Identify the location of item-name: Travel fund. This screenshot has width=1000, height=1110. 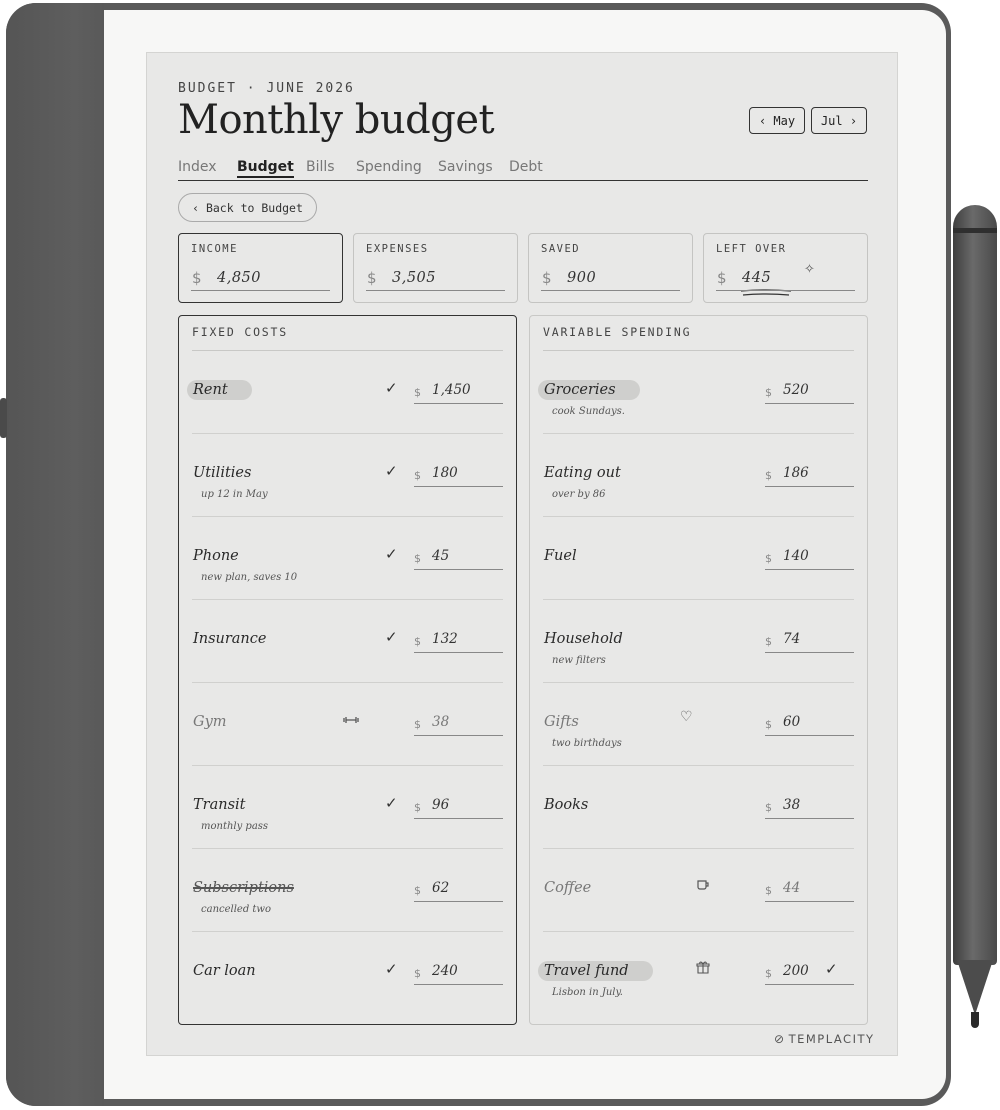
(595, 971).